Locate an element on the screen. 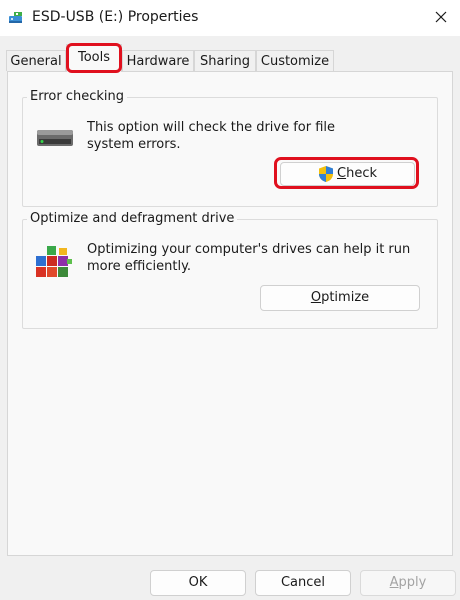  cancel-label: Cancel is located at coordinates (303, 582).